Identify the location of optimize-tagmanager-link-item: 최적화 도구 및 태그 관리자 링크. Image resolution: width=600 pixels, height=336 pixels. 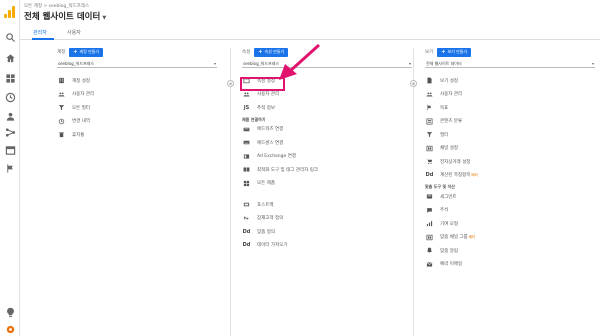
(327, 170).